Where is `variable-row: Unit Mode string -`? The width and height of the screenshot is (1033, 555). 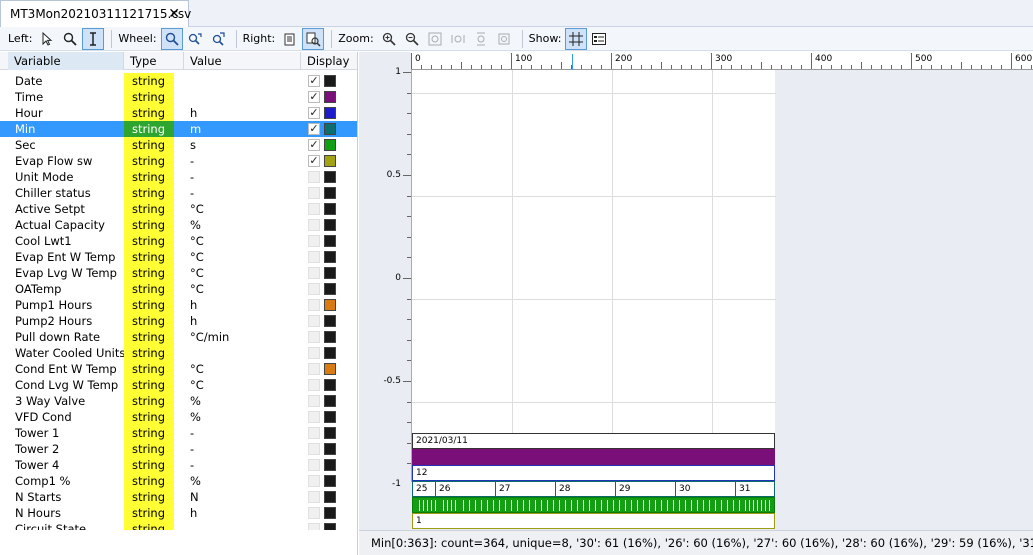 variable-row: Unit Mode string - is located at coordinates (178, 177).